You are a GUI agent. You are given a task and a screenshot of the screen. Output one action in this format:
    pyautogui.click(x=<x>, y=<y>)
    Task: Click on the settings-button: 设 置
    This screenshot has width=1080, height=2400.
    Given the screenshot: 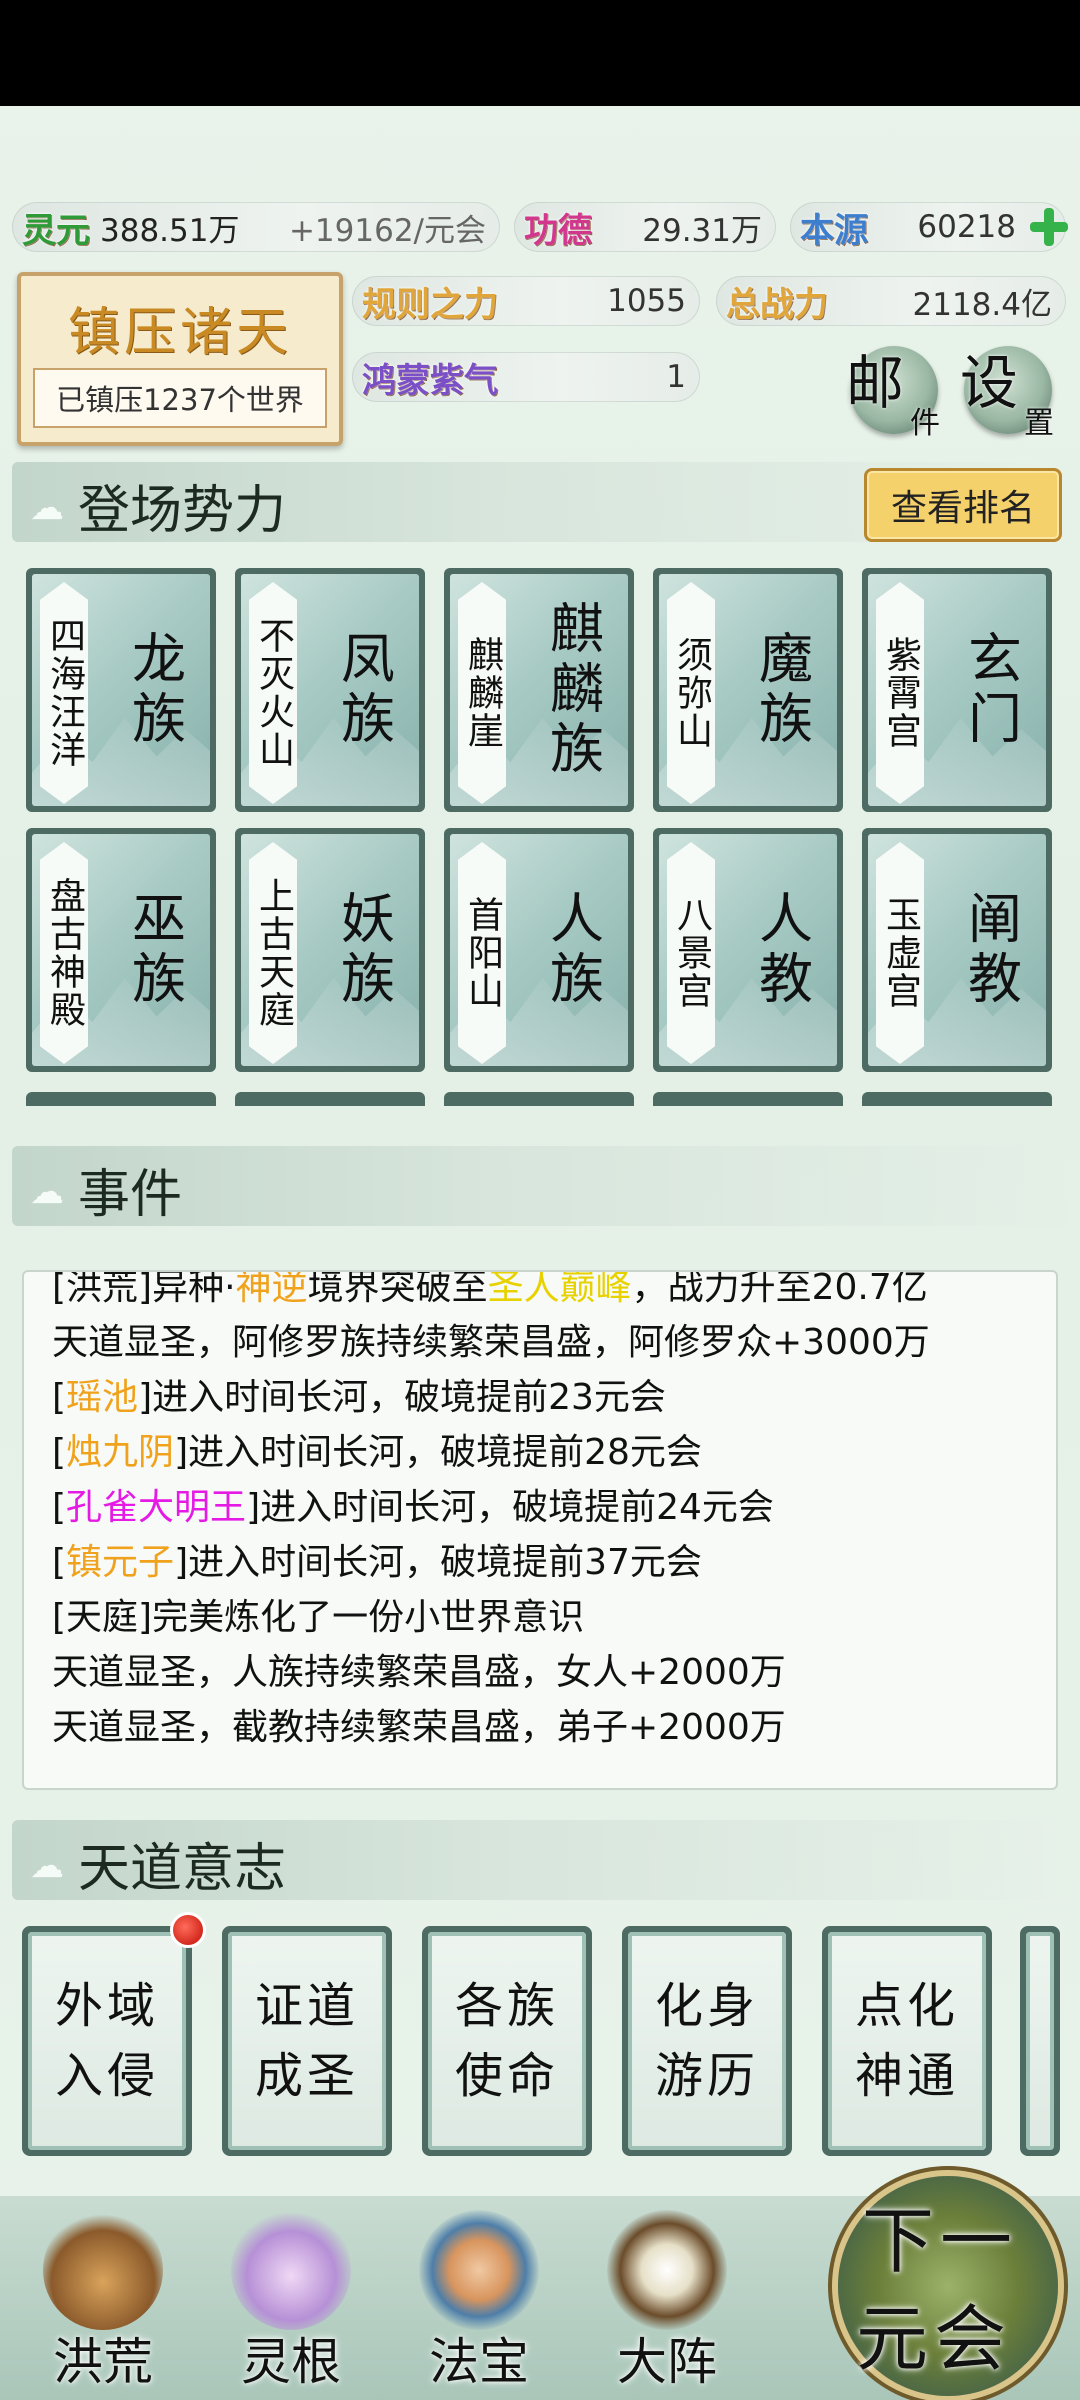 What is the action you would take?
    pyautogui.click(x=1007, y=393)
    